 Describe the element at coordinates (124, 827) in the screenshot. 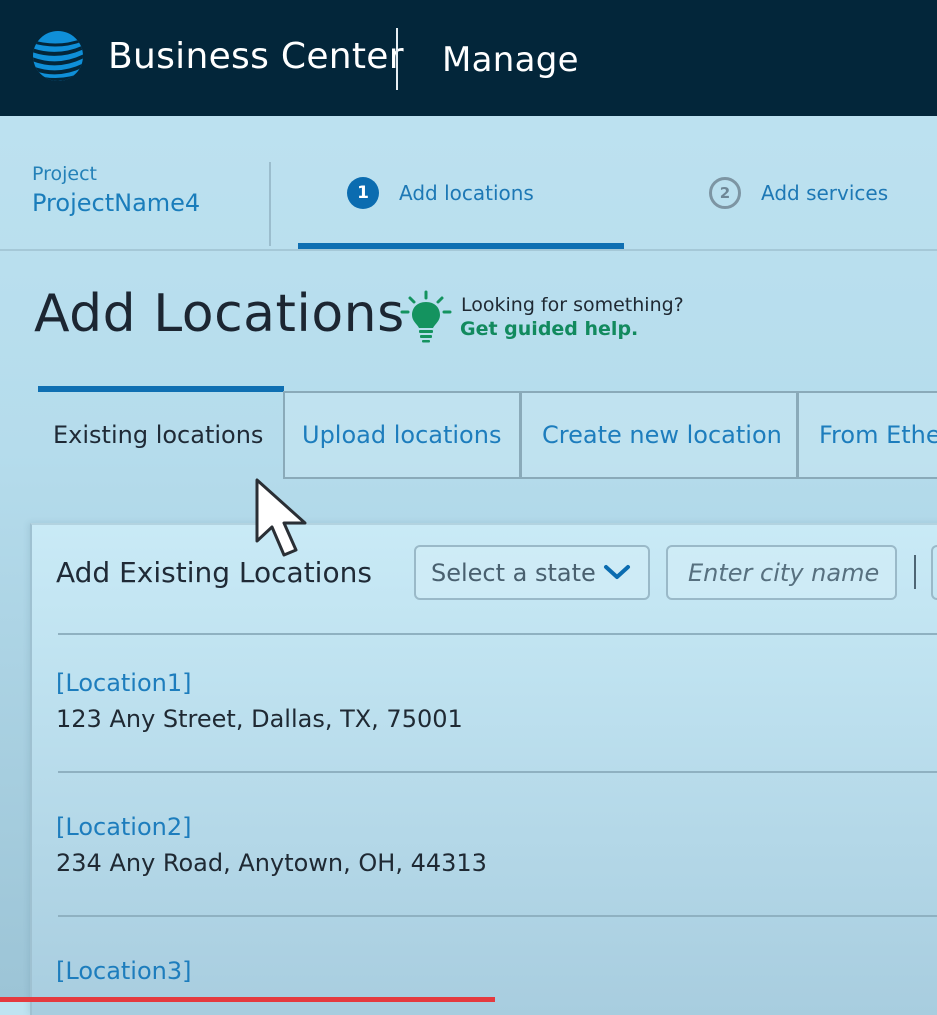

I see `location-name-link: [Location2]` at that location.